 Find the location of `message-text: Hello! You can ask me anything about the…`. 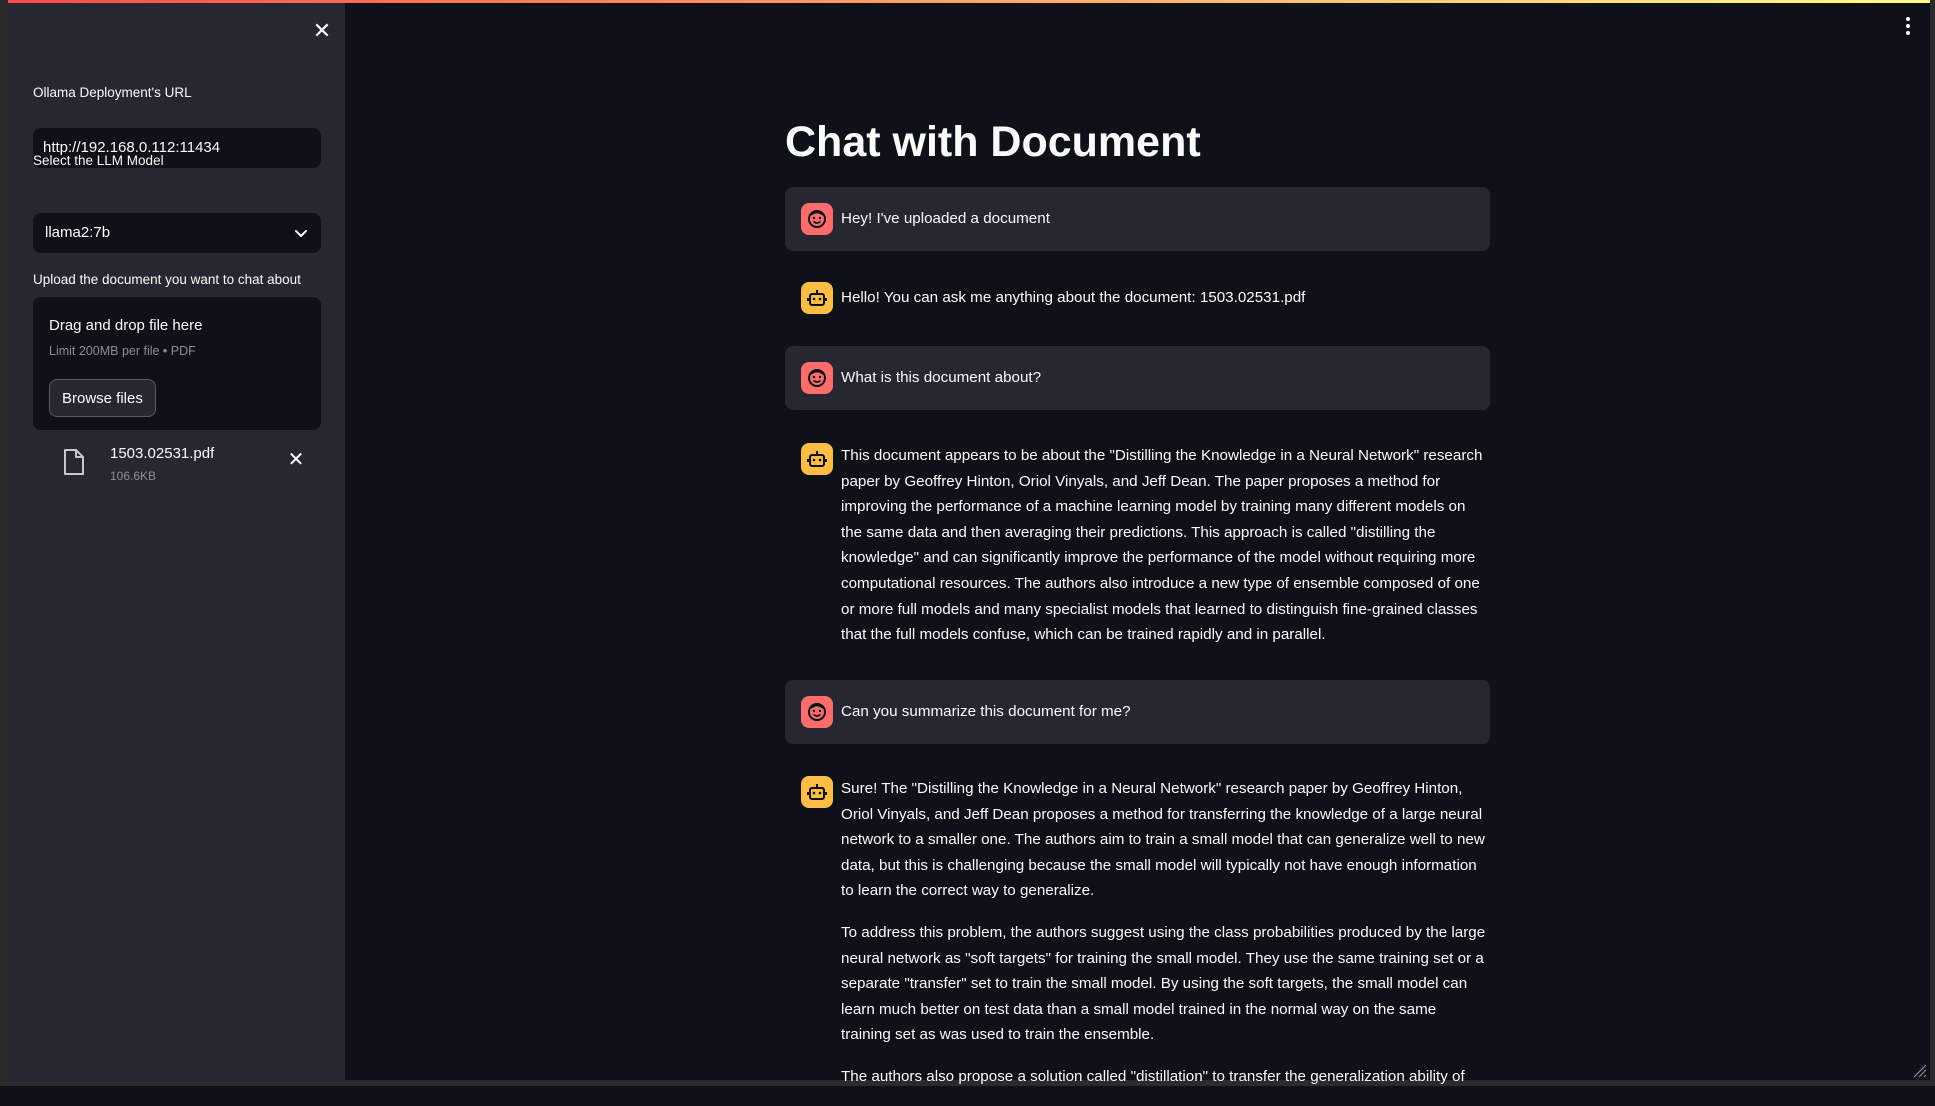

message-text: Hello! You can ask me anything about the… is located at coordinates (1073, 297).